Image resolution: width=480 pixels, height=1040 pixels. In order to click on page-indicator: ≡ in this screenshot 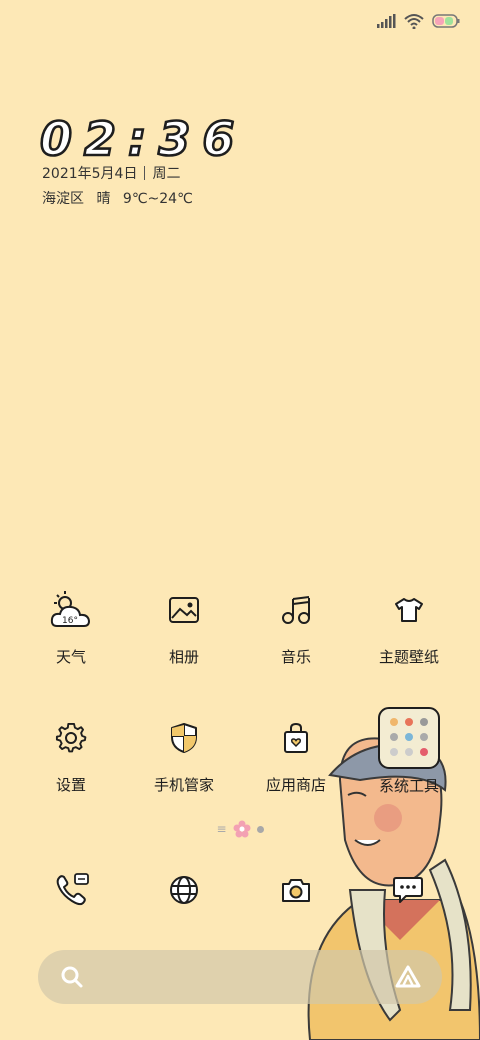, I will do `click(240, 829)`.